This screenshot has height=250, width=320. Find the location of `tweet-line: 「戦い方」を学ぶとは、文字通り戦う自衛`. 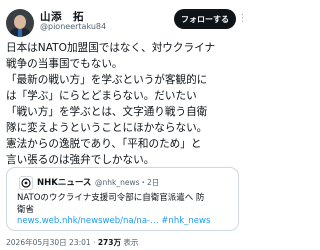

tweet-line: 「戦い方」を学ぶとは、文字通り戦う自衛 is located at coordinates (107, 112).